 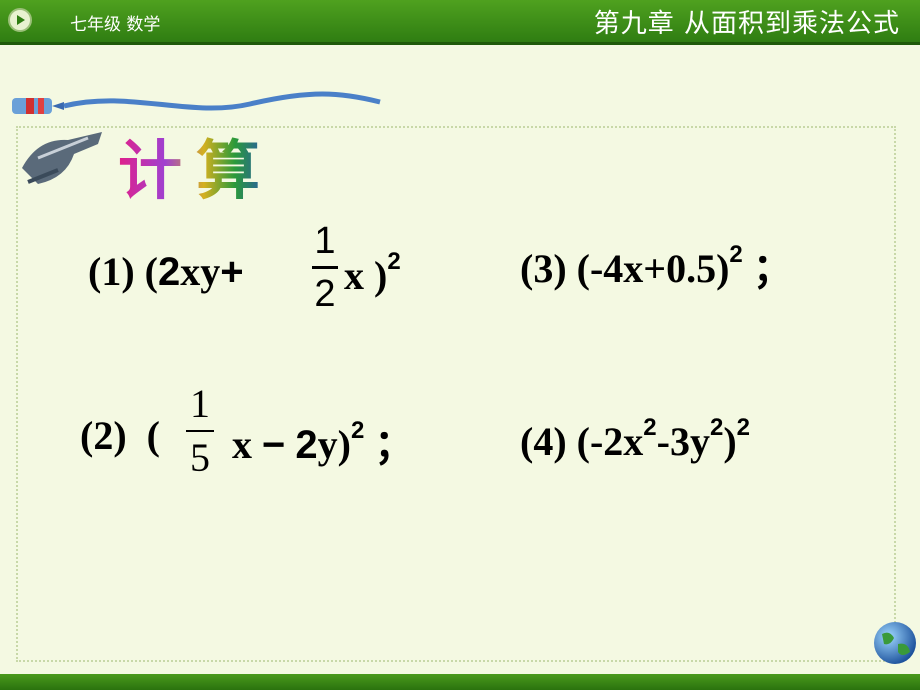 I want to click on problem-1-close: ), so click(x=381, y=275).